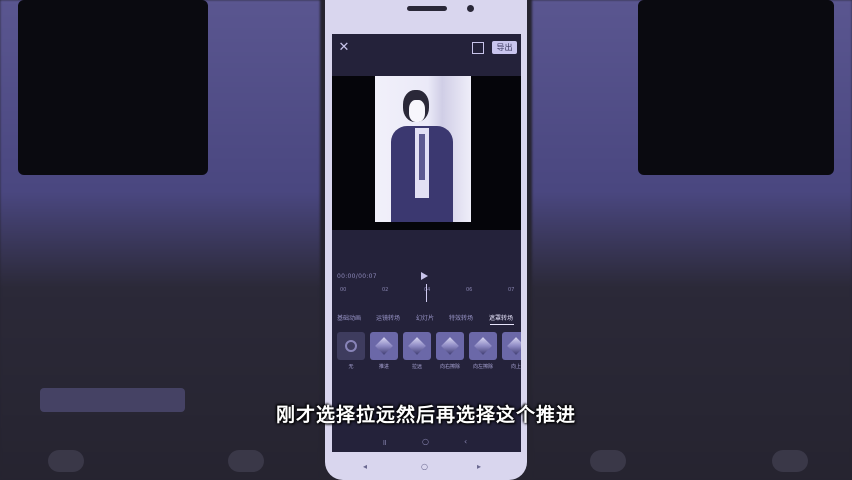 The height and width of the screenshot is (480, 852). I want to click on tab-mask-transition: 遮罩转场, so click(501, 317).